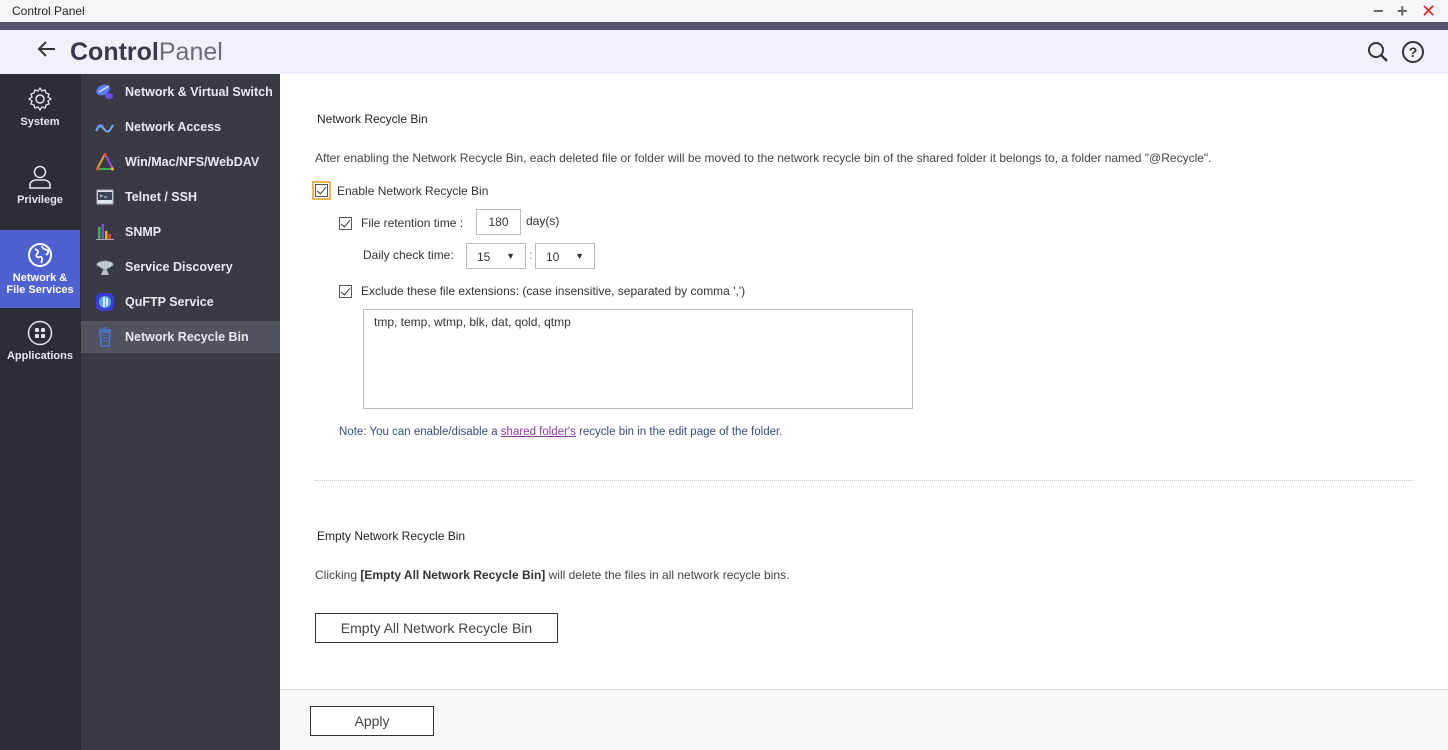 The width and height of the screenshot is (1448, 750). Describe the element at coordinates (543, 221) in the screenshot. I see `file-retention-unit: day(s)` at that location.